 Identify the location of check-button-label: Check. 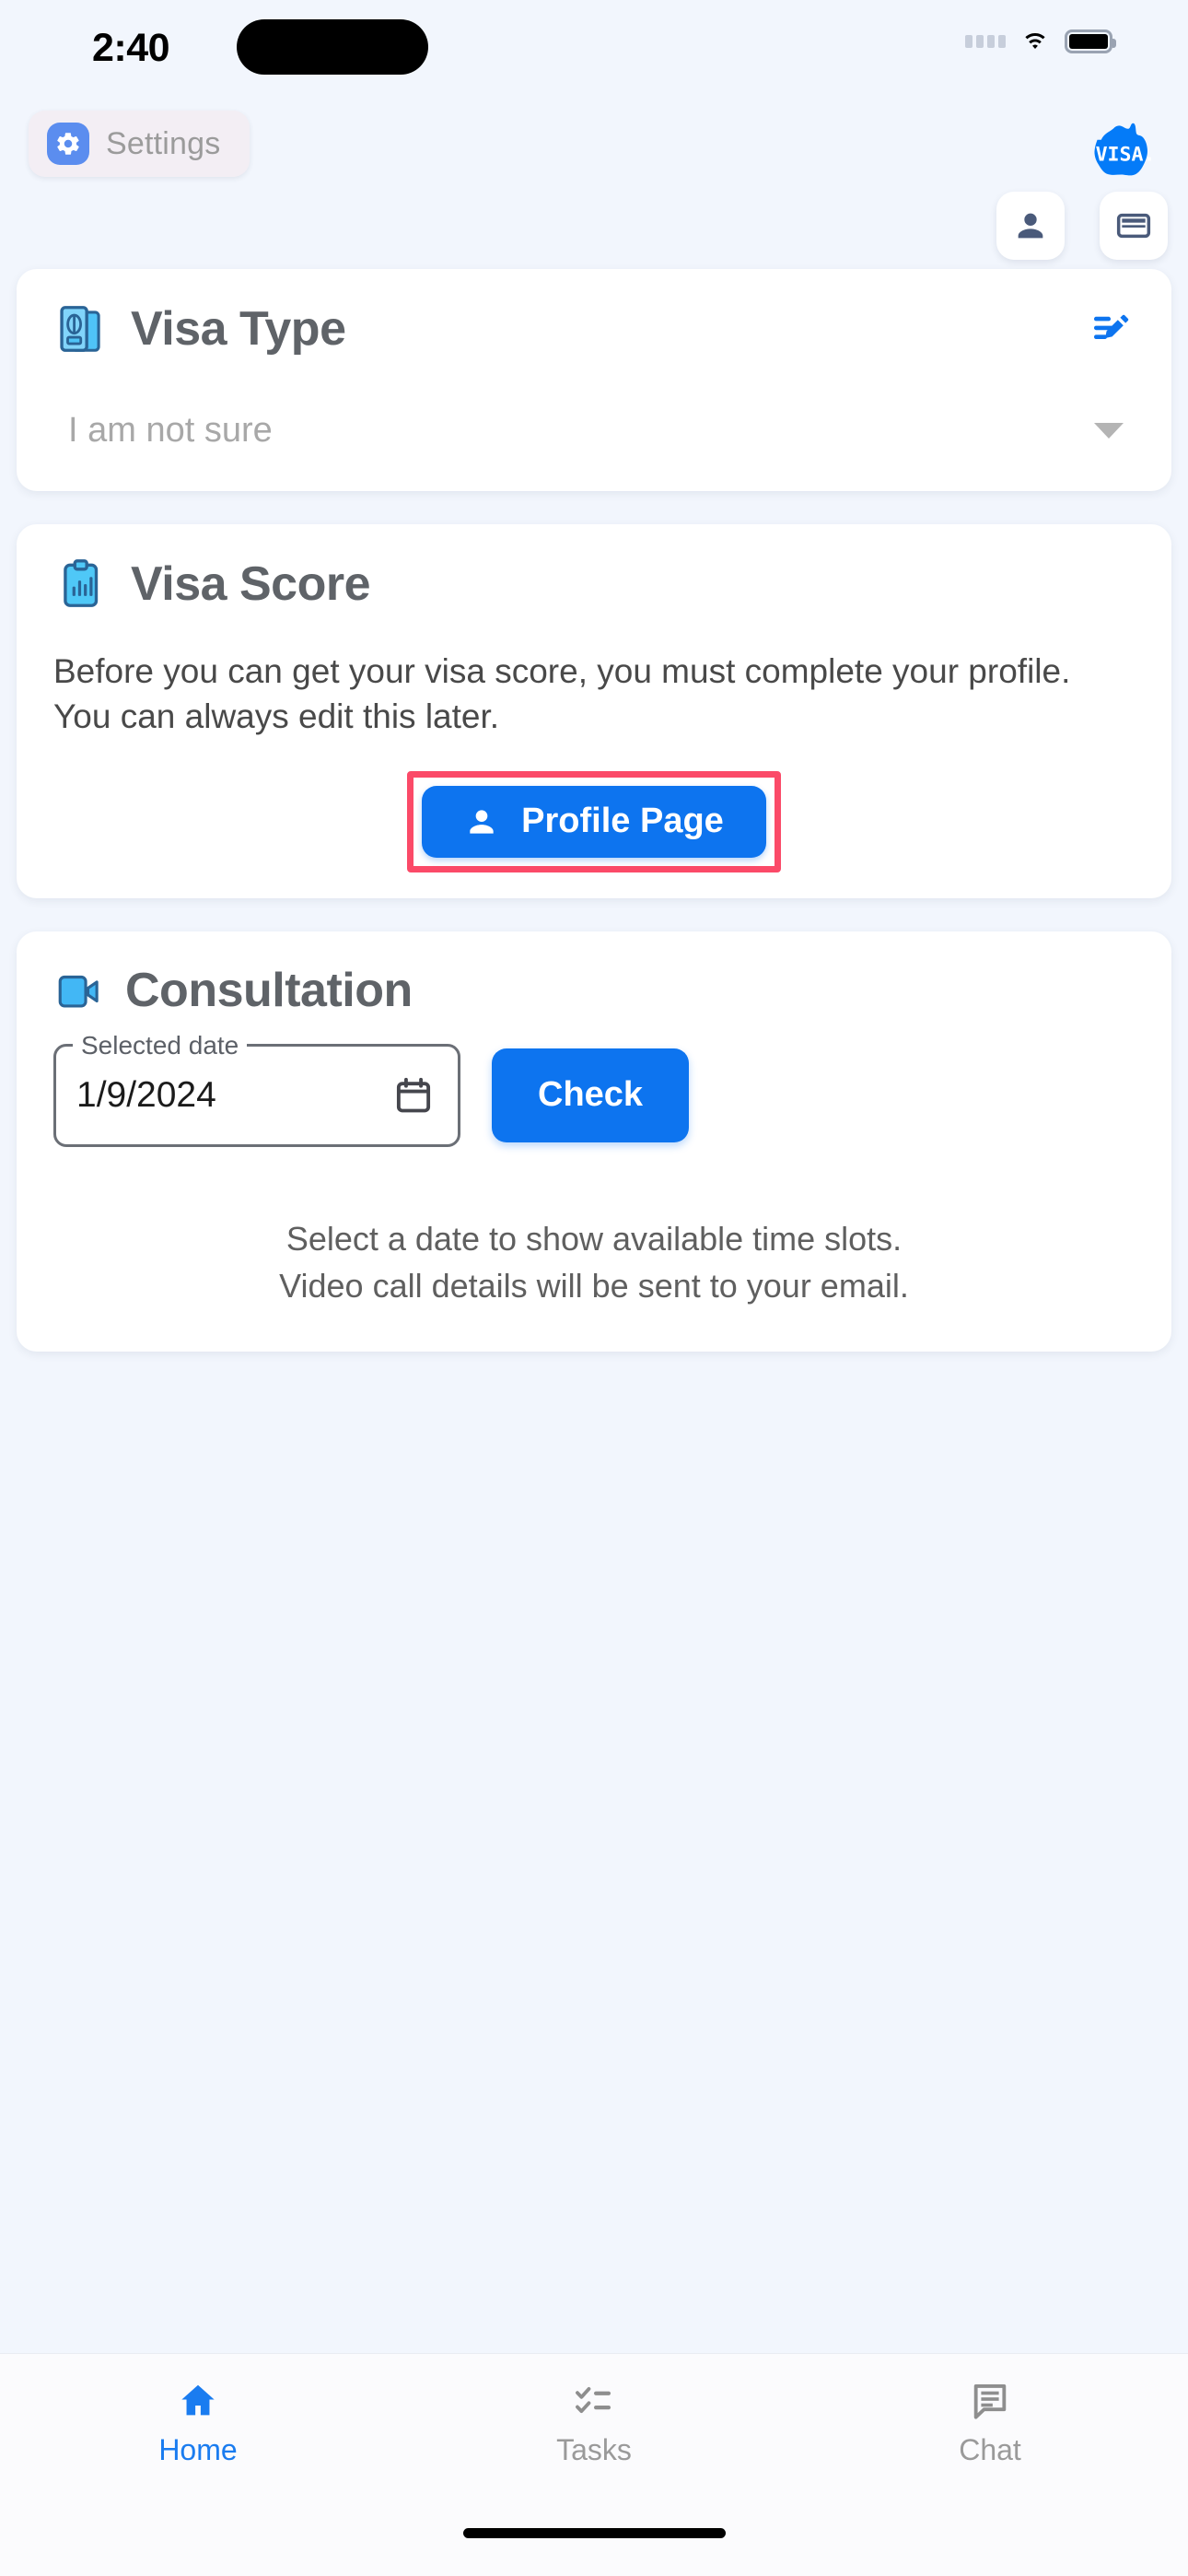
(591, 1095).